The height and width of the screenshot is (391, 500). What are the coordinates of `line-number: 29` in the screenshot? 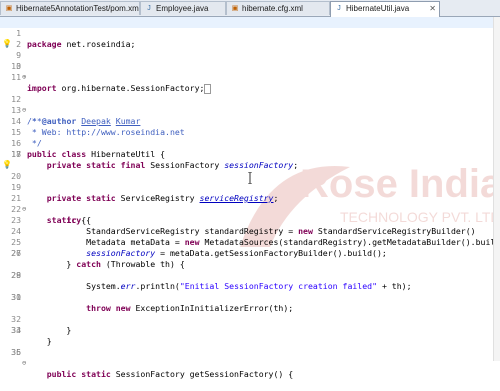 It's located at (16, 275).